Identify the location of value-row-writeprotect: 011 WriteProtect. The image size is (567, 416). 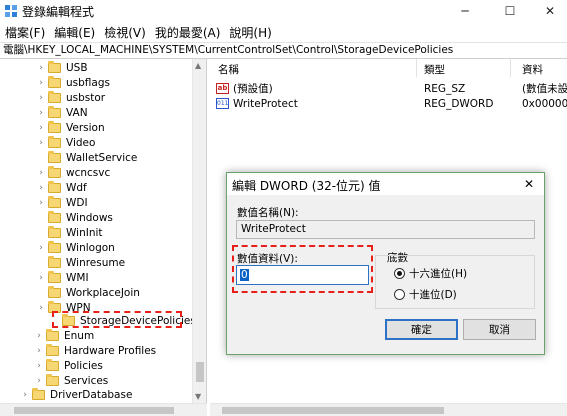
(257, 103).